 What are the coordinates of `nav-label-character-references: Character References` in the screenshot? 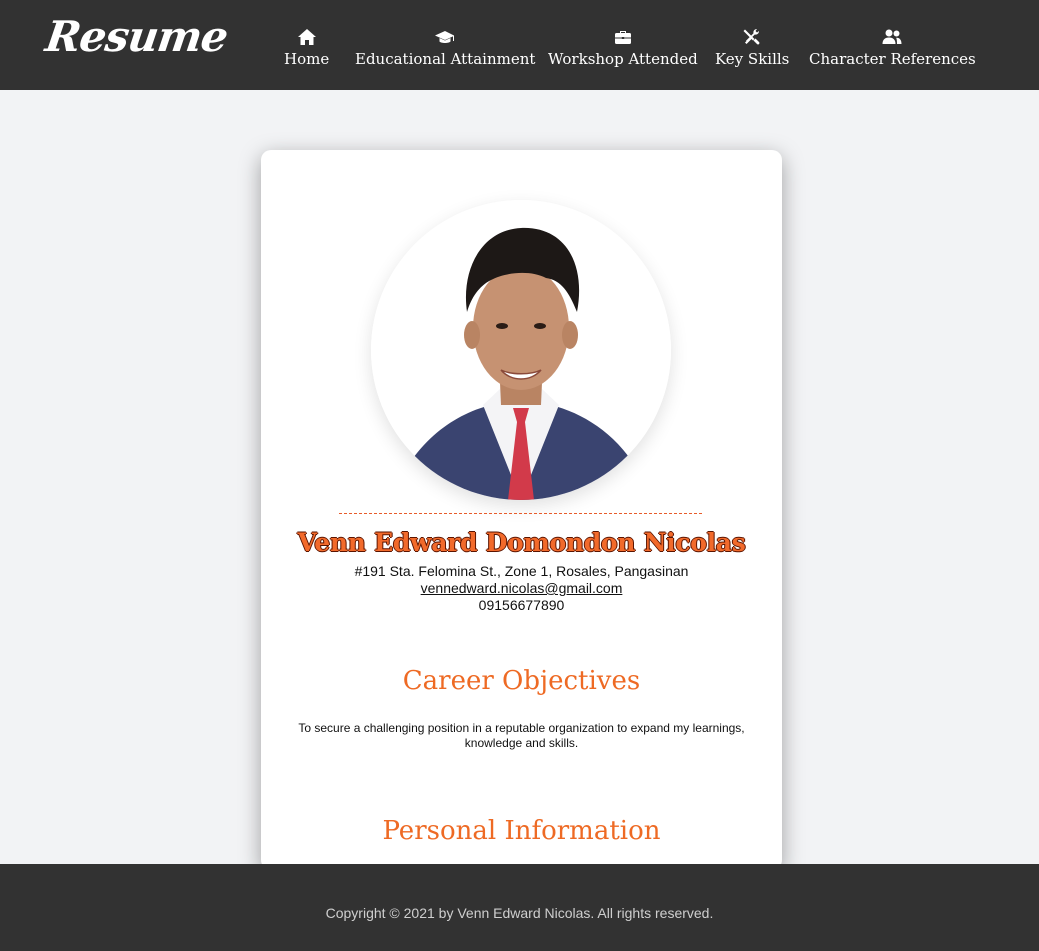 It's located at (892, 59).